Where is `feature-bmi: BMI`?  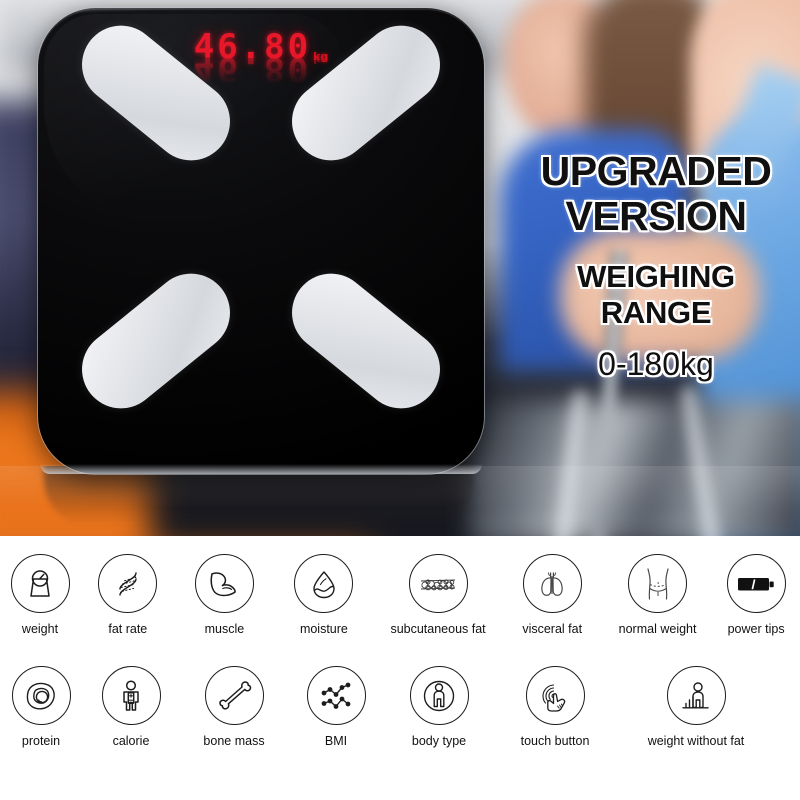
feature-bmi: BMI is located at coordinates (336, 707).